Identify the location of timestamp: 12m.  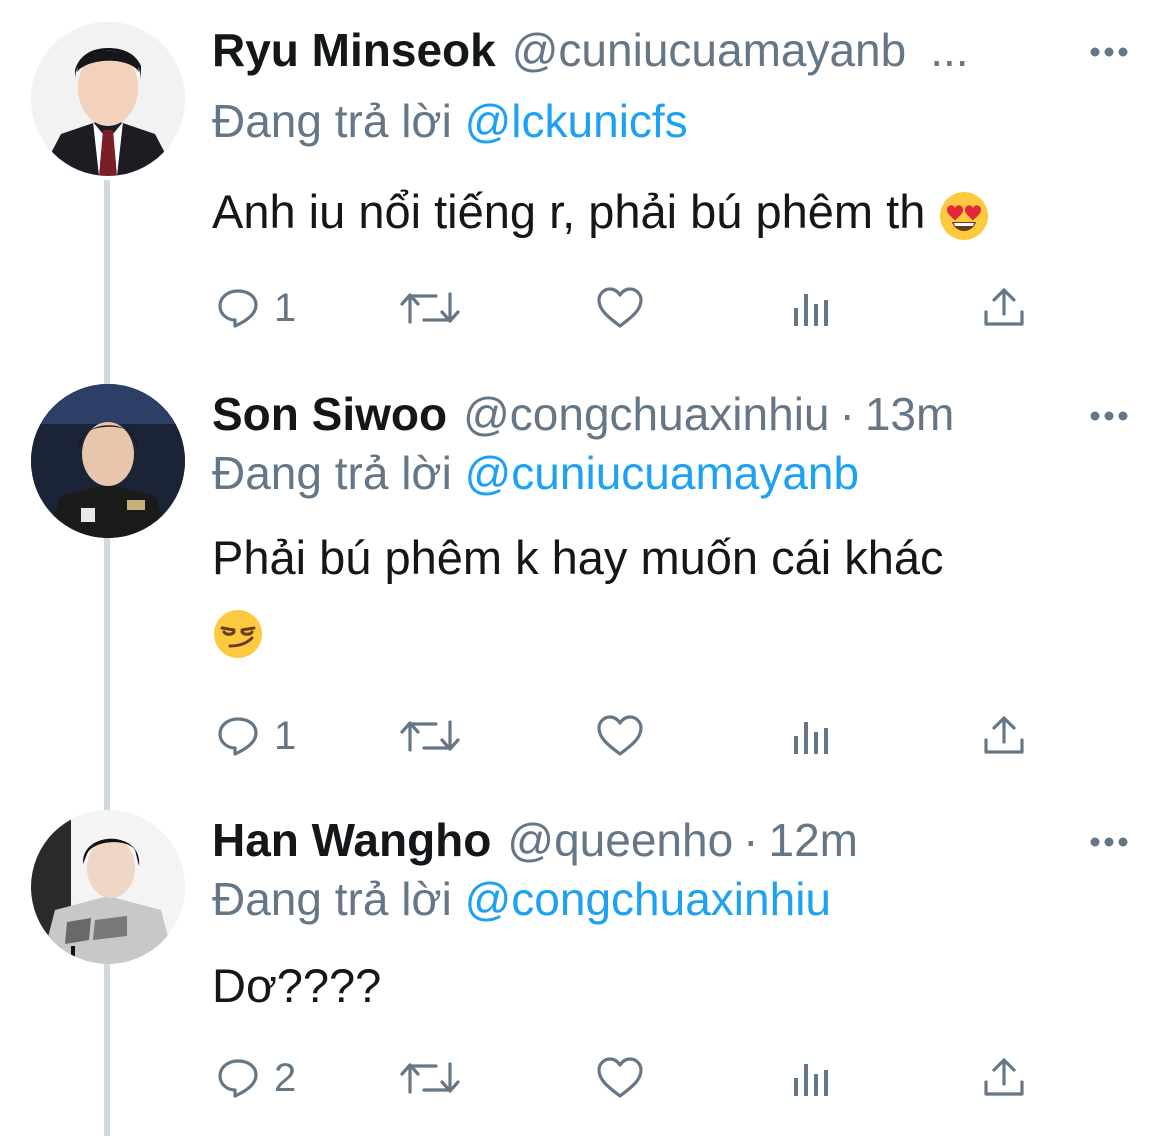
(813, 840).